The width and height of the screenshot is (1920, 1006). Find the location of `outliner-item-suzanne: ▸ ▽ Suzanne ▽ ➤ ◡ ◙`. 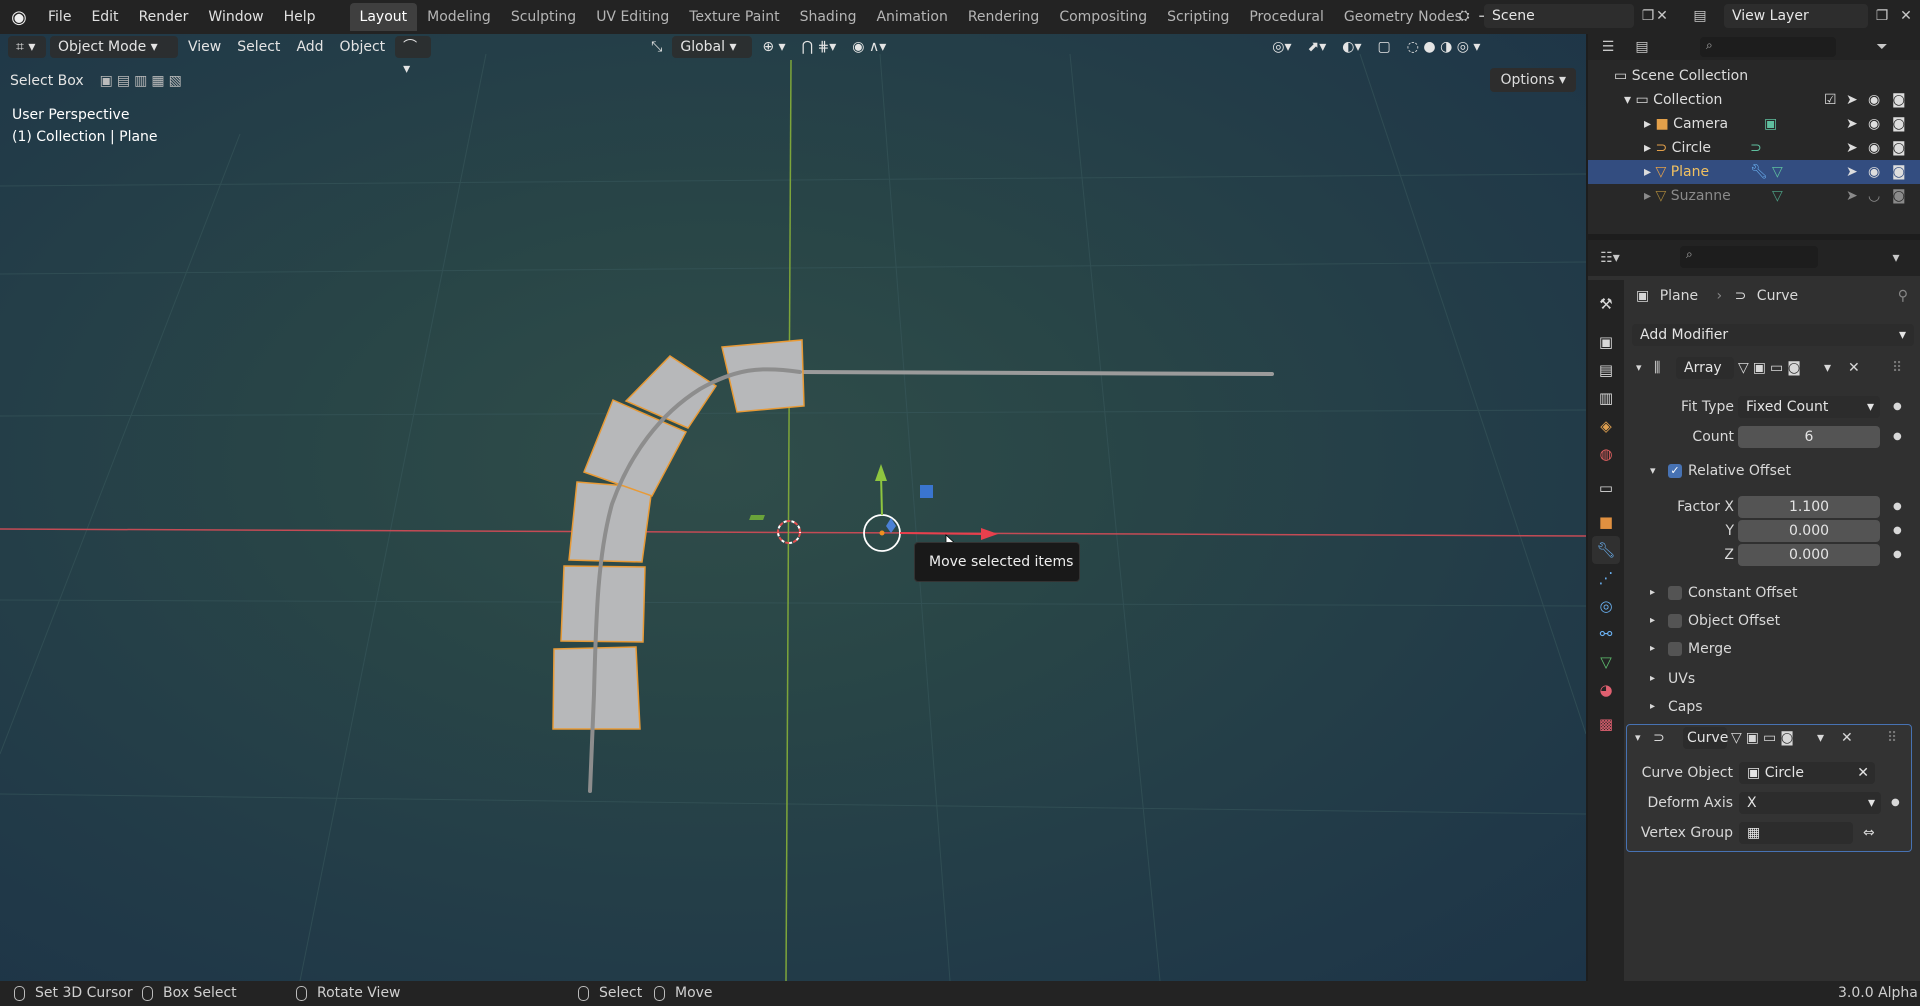

outliner-item-suzanne: ▸ ▽ Suzanne ▽ ➤ ◡ ◙ is located at coordinates (1754, 196).